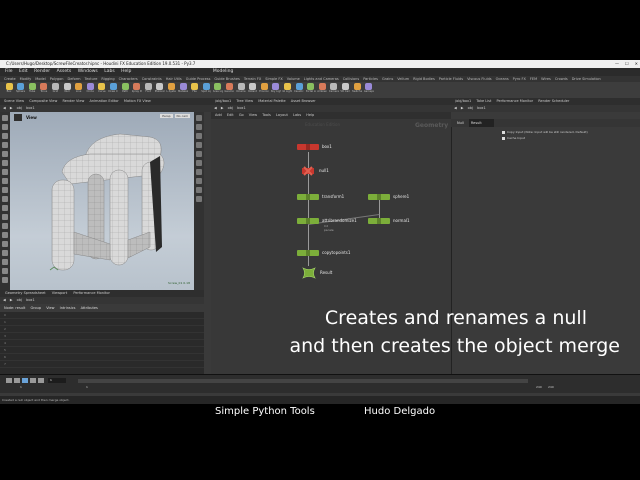 Image resolution: width=640 pixels, height=480 pixels. What do you see at coordinates (5, 118) in the screenshot?
I see `select-icon` at bounding box center [5, 118].